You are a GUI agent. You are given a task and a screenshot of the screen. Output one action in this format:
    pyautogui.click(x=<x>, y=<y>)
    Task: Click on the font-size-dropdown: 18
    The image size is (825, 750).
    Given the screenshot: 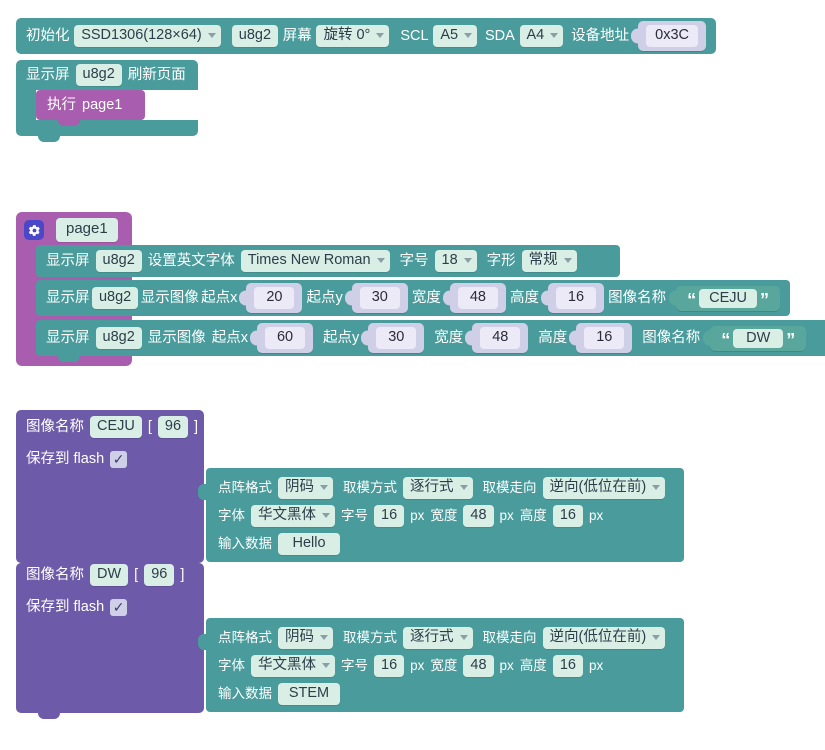 What is the action you would take?
    pyautogui.click(x=455, y=261)
    